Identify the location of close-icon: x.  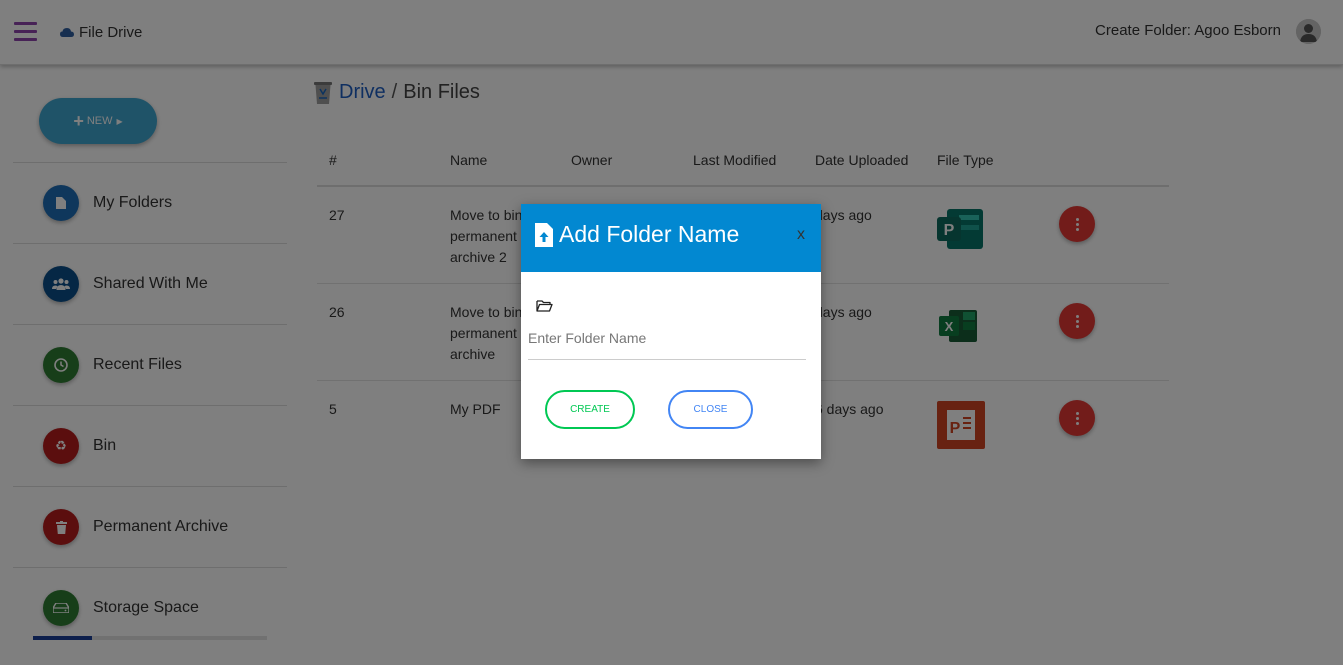
(801, 235).